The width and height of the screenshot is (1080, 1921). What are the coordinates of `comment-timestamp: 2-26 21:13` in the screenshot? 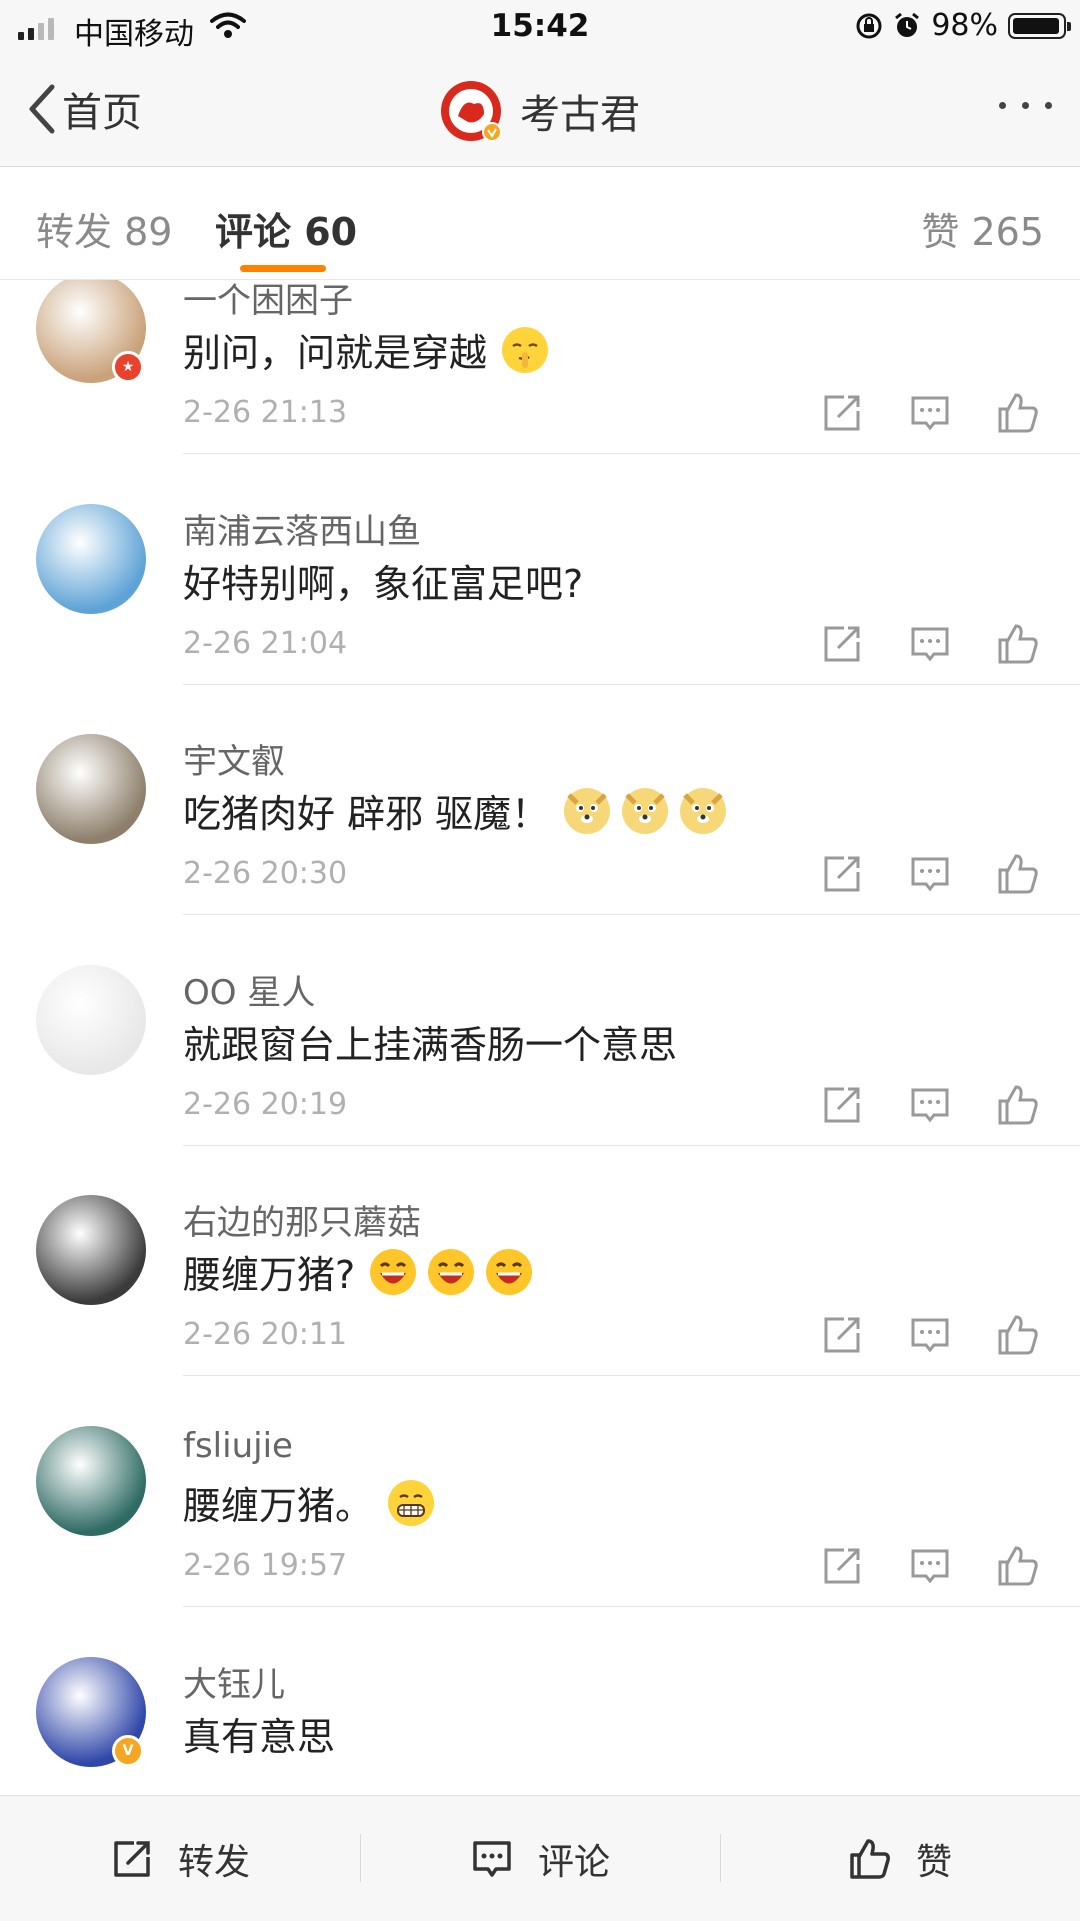 It's located at (265, 412).